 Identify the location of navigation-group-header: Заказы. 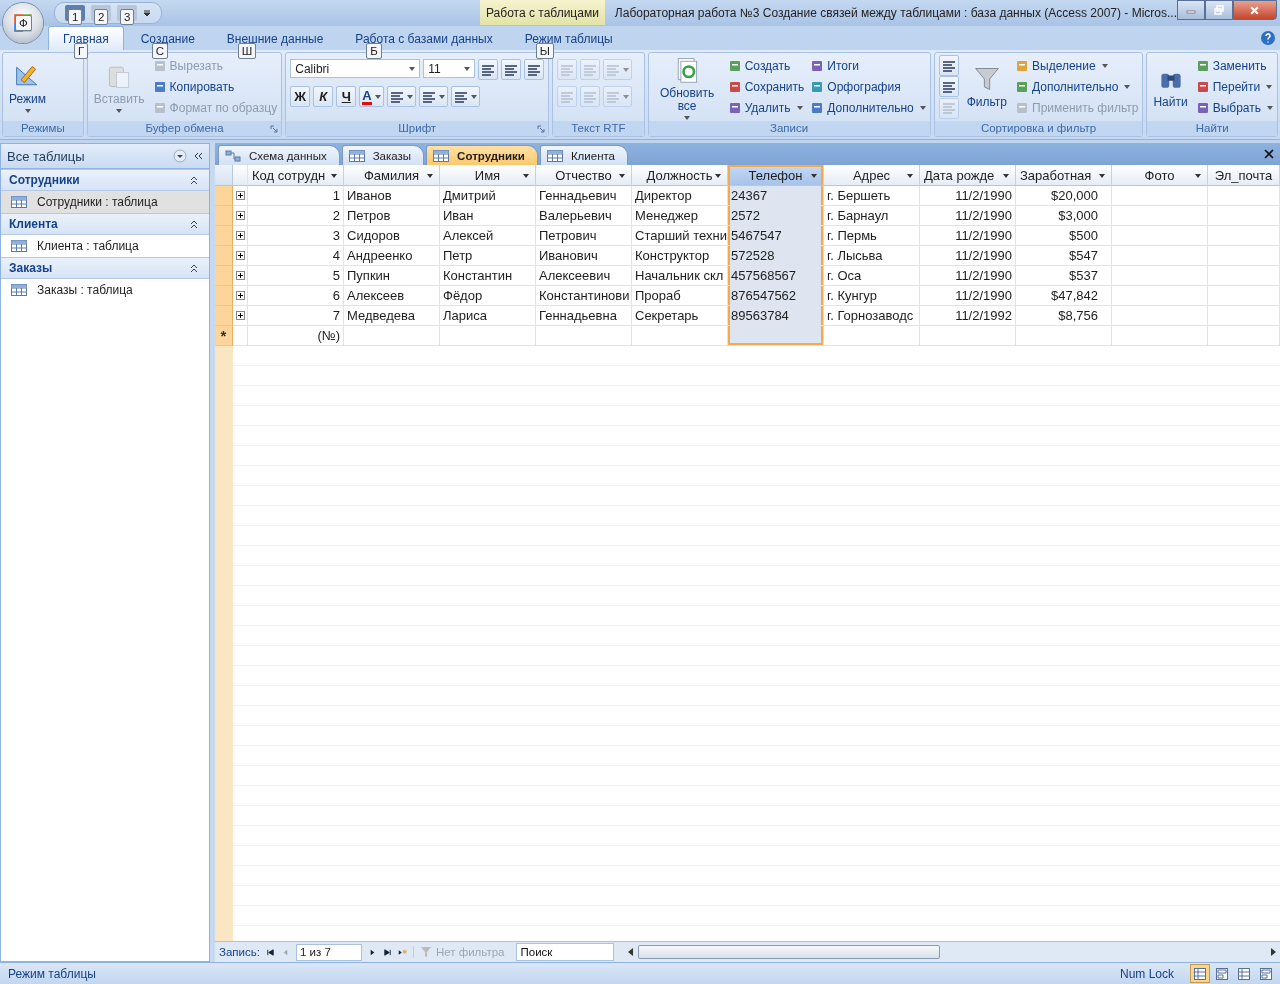
(105, 268).